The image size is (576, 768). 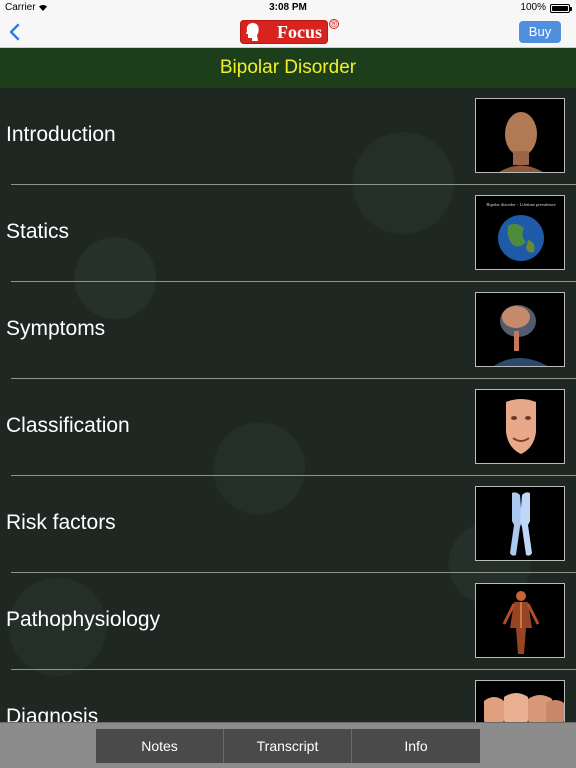 I want to click on battery-percent: 100%, so click(x=533, y=7).